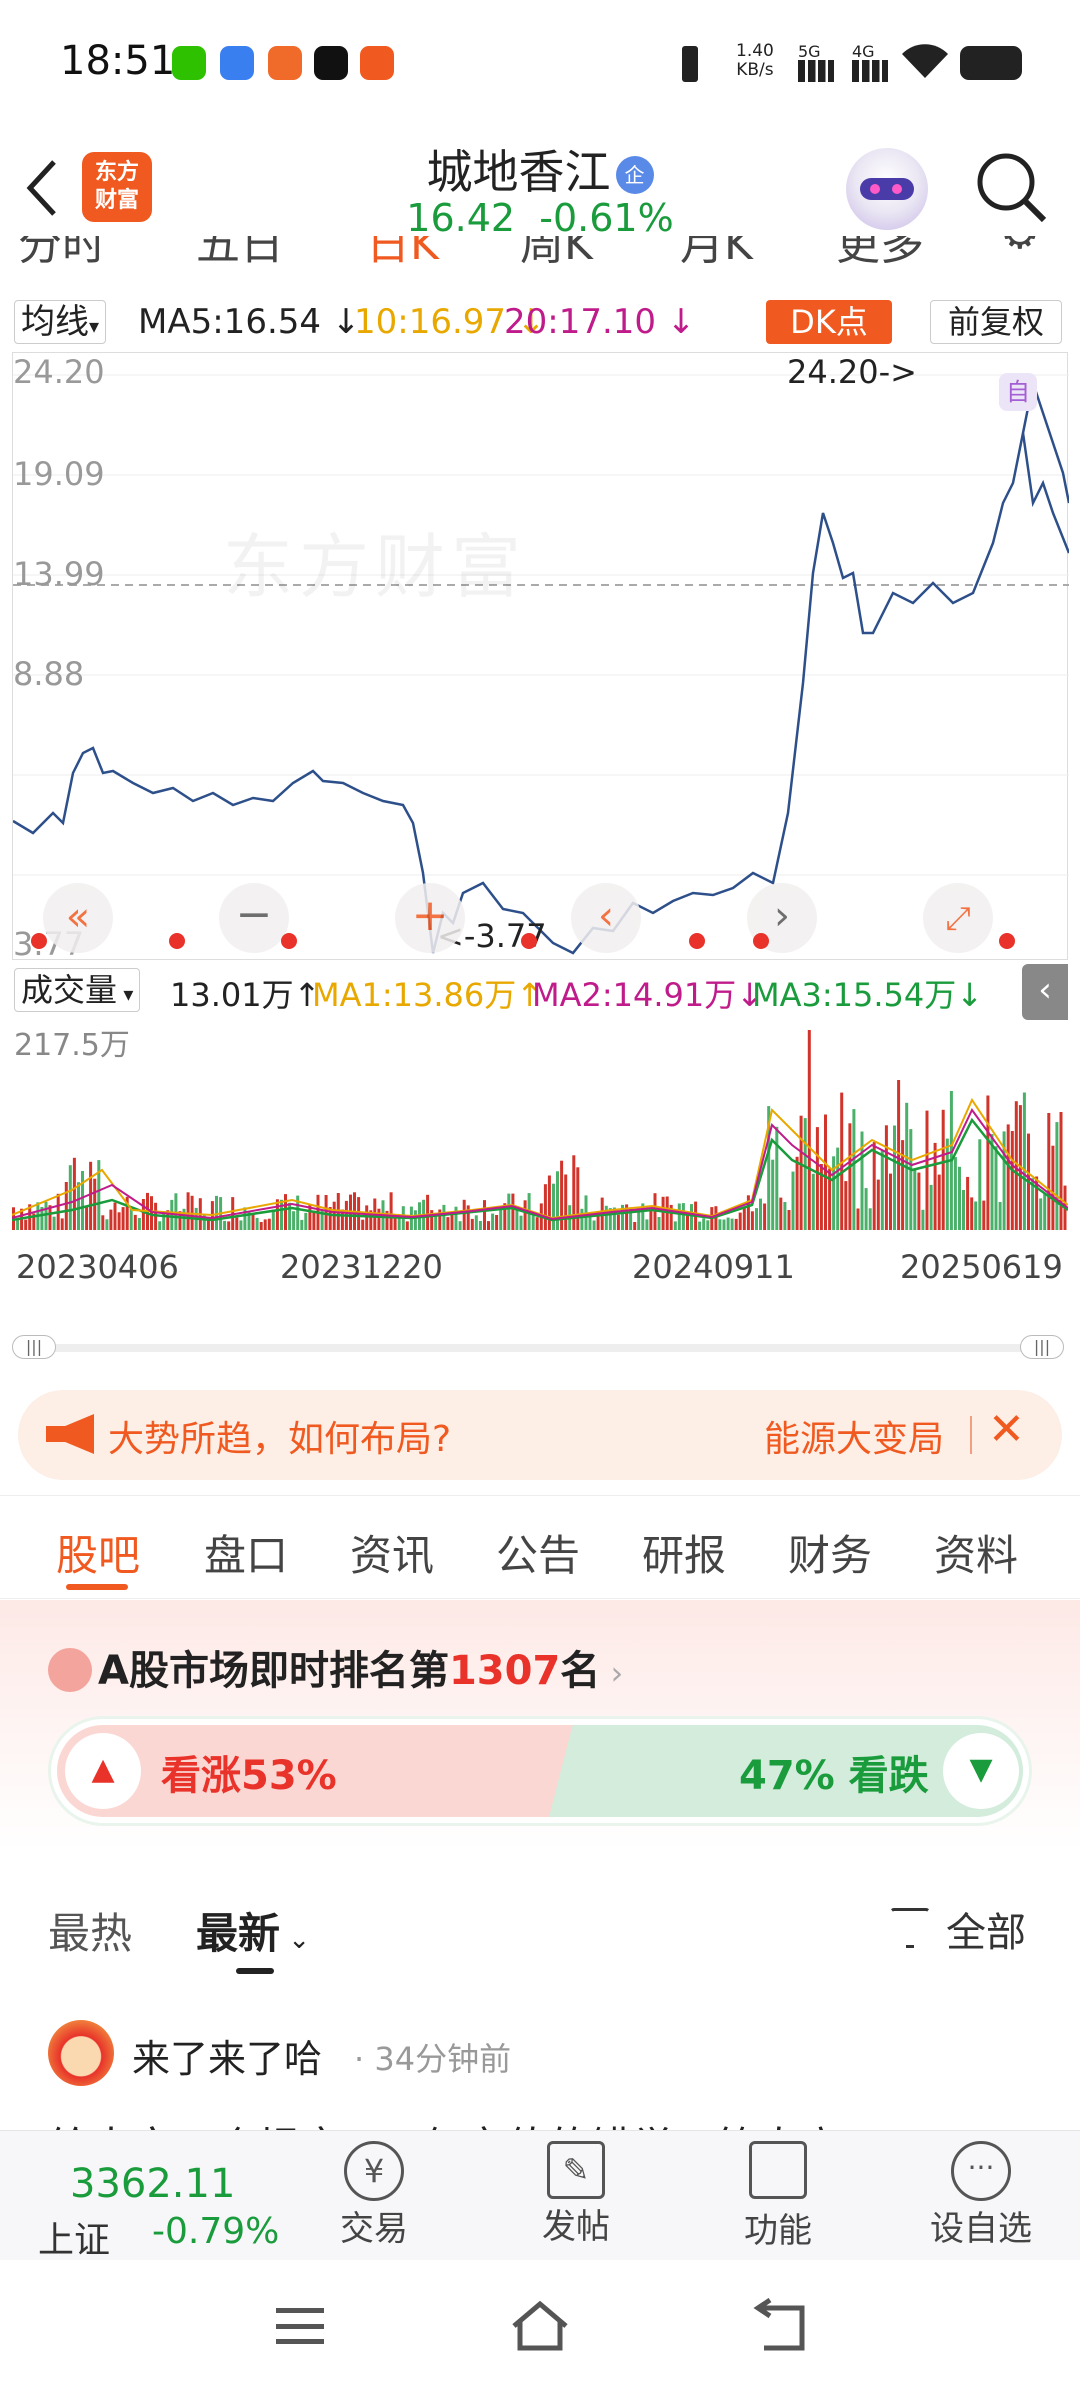 This screenshot has height=2392, width=1080. Describe the element at coordinates (540, 2070) in the screenshot. I see `post-item: 来了来了哈 · 34分钟前 给大家一个坦率100亿市值的错觉，简直高` at that location.